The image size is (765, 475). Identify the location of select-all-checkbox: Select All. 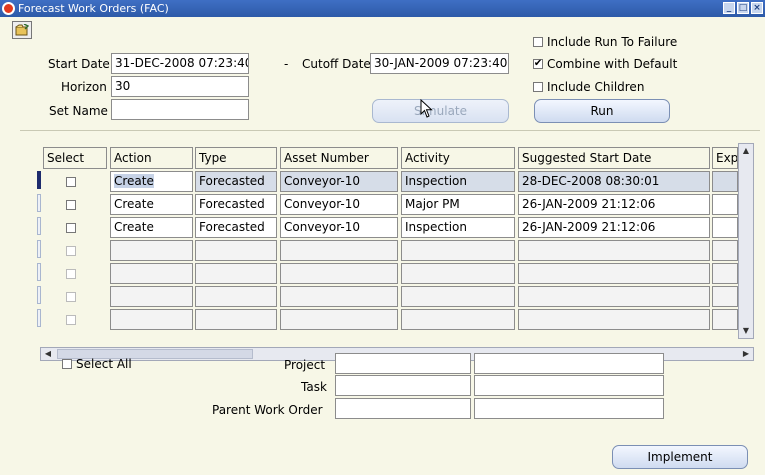
(97, 364).